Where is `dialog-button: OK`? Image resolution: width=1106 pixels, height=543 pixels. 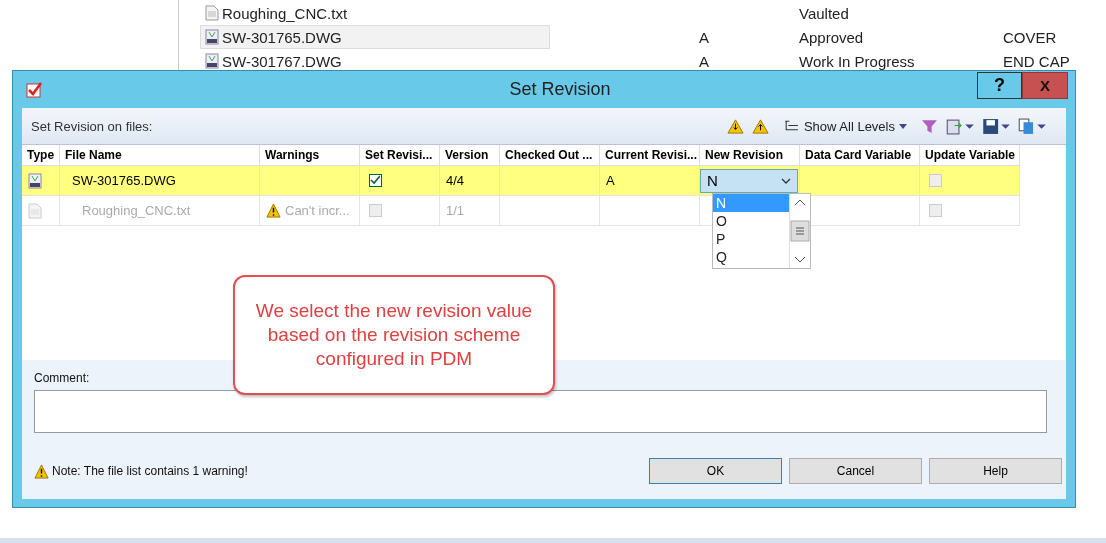 dialog-button: OK is located at coordinates (715, 471).